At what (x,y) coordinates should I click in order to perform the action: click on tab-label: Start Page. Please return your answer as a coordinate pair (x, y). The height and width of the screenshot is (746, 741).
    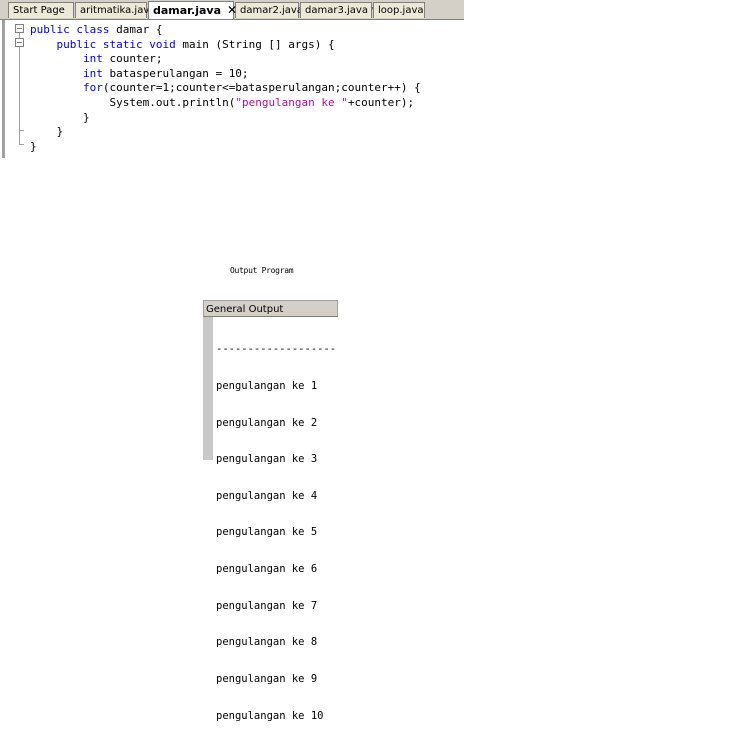
    Looking at the image, I should click on (39, 10).